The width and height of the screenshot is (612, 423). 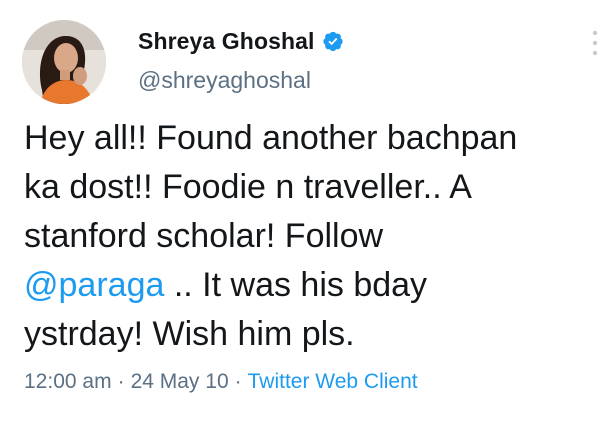 I want to click on tweet-time: 12:00 am, so click(x=68, y=381).